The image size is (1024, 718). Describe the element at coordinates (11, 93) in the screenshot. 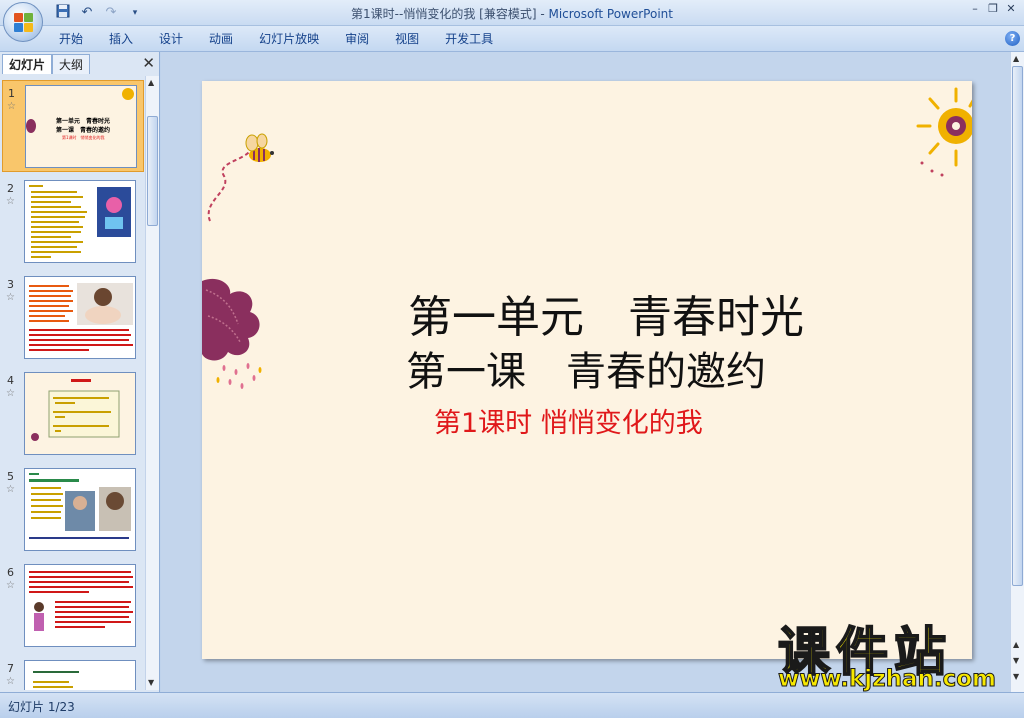

I see `thumbnail-number: 1` at that location.